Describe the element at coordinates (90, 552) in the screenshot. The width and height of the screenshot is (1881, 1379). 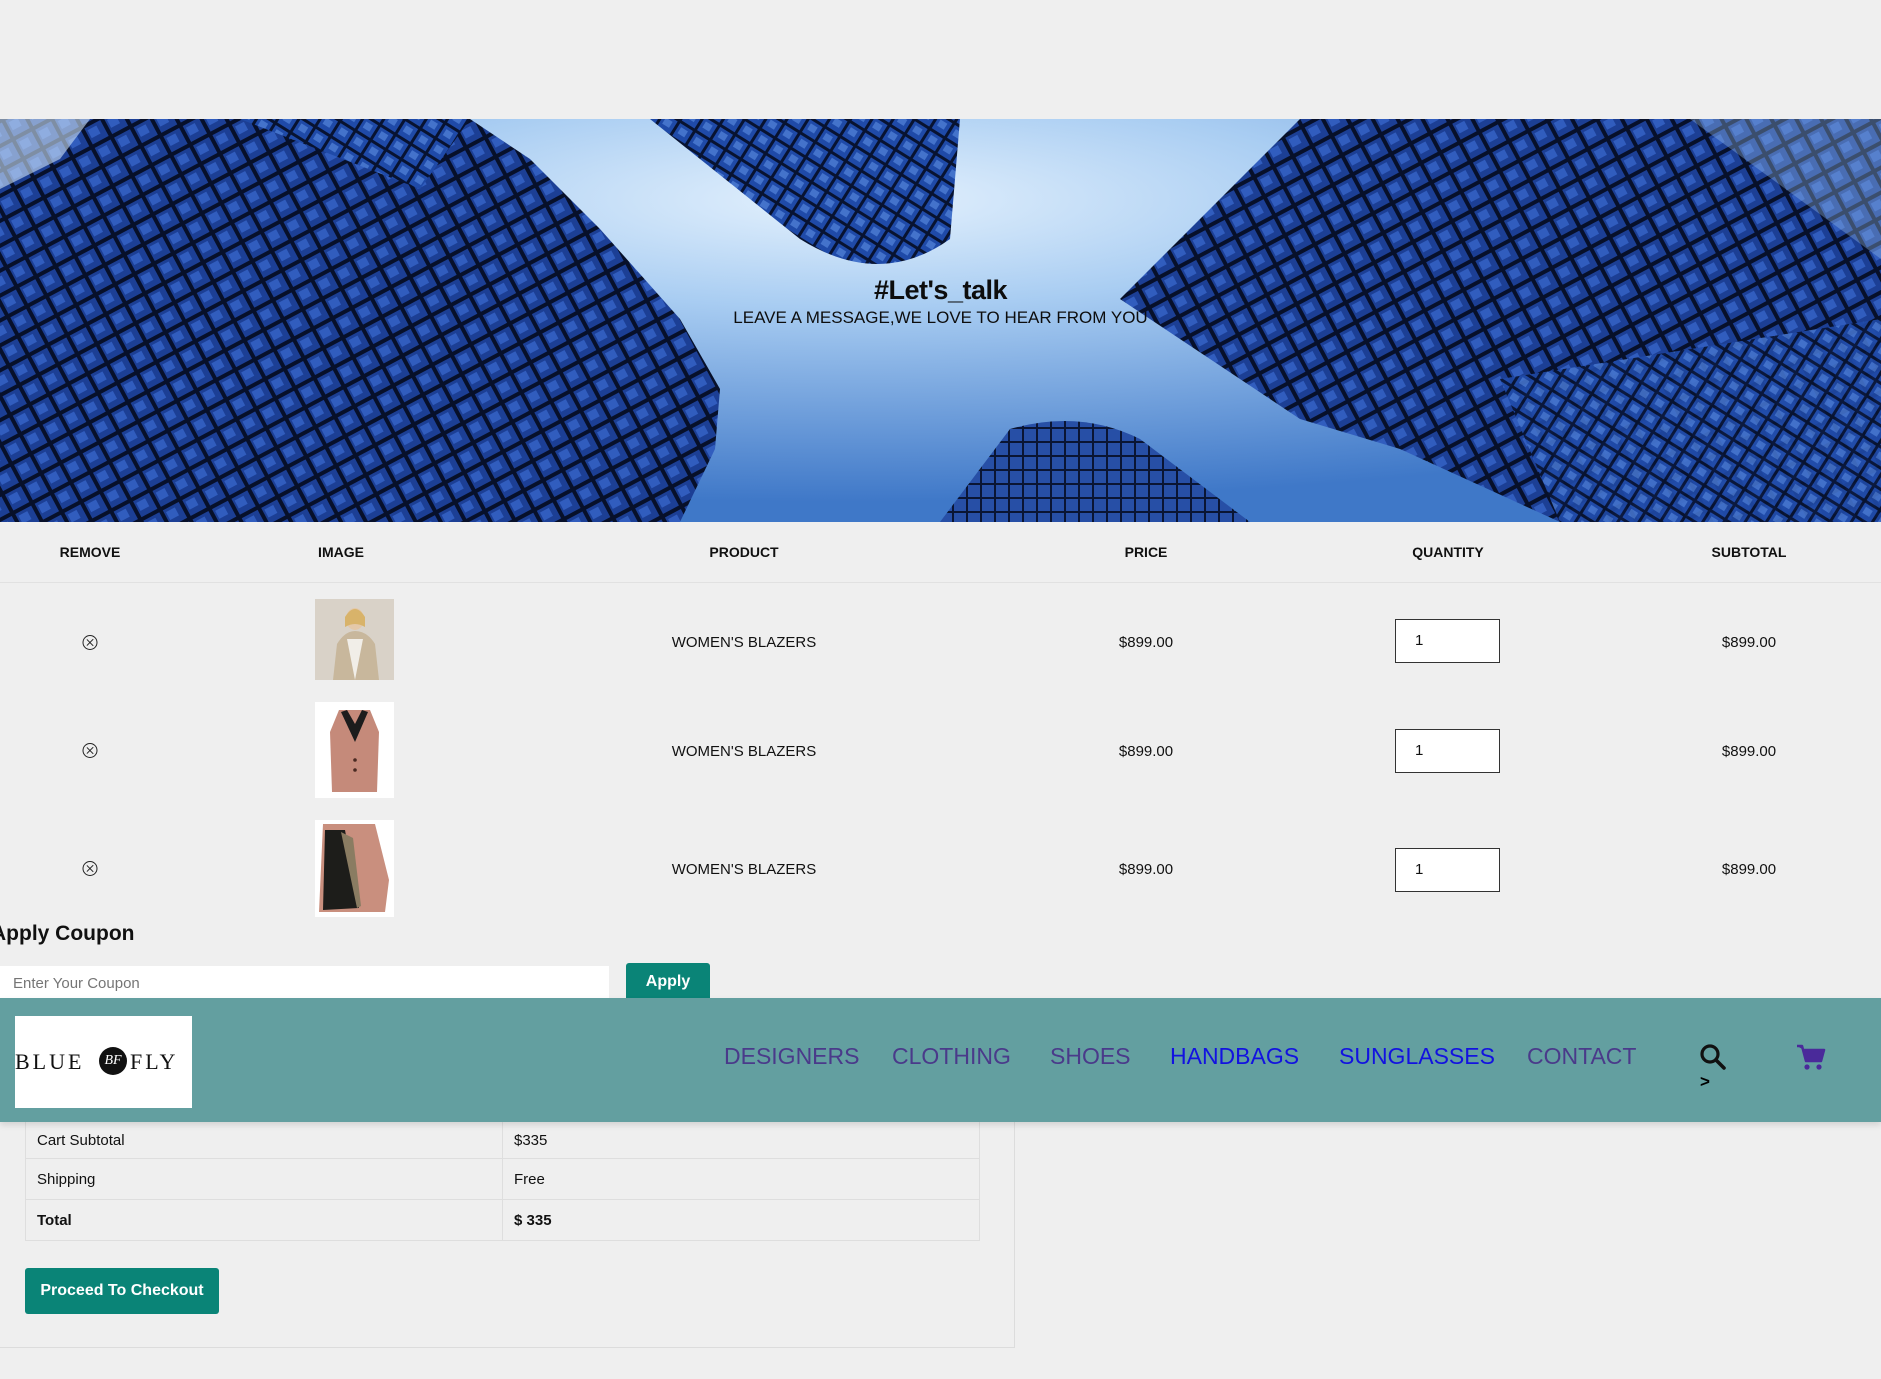
I see `header-remove: REMOVE` at that location.